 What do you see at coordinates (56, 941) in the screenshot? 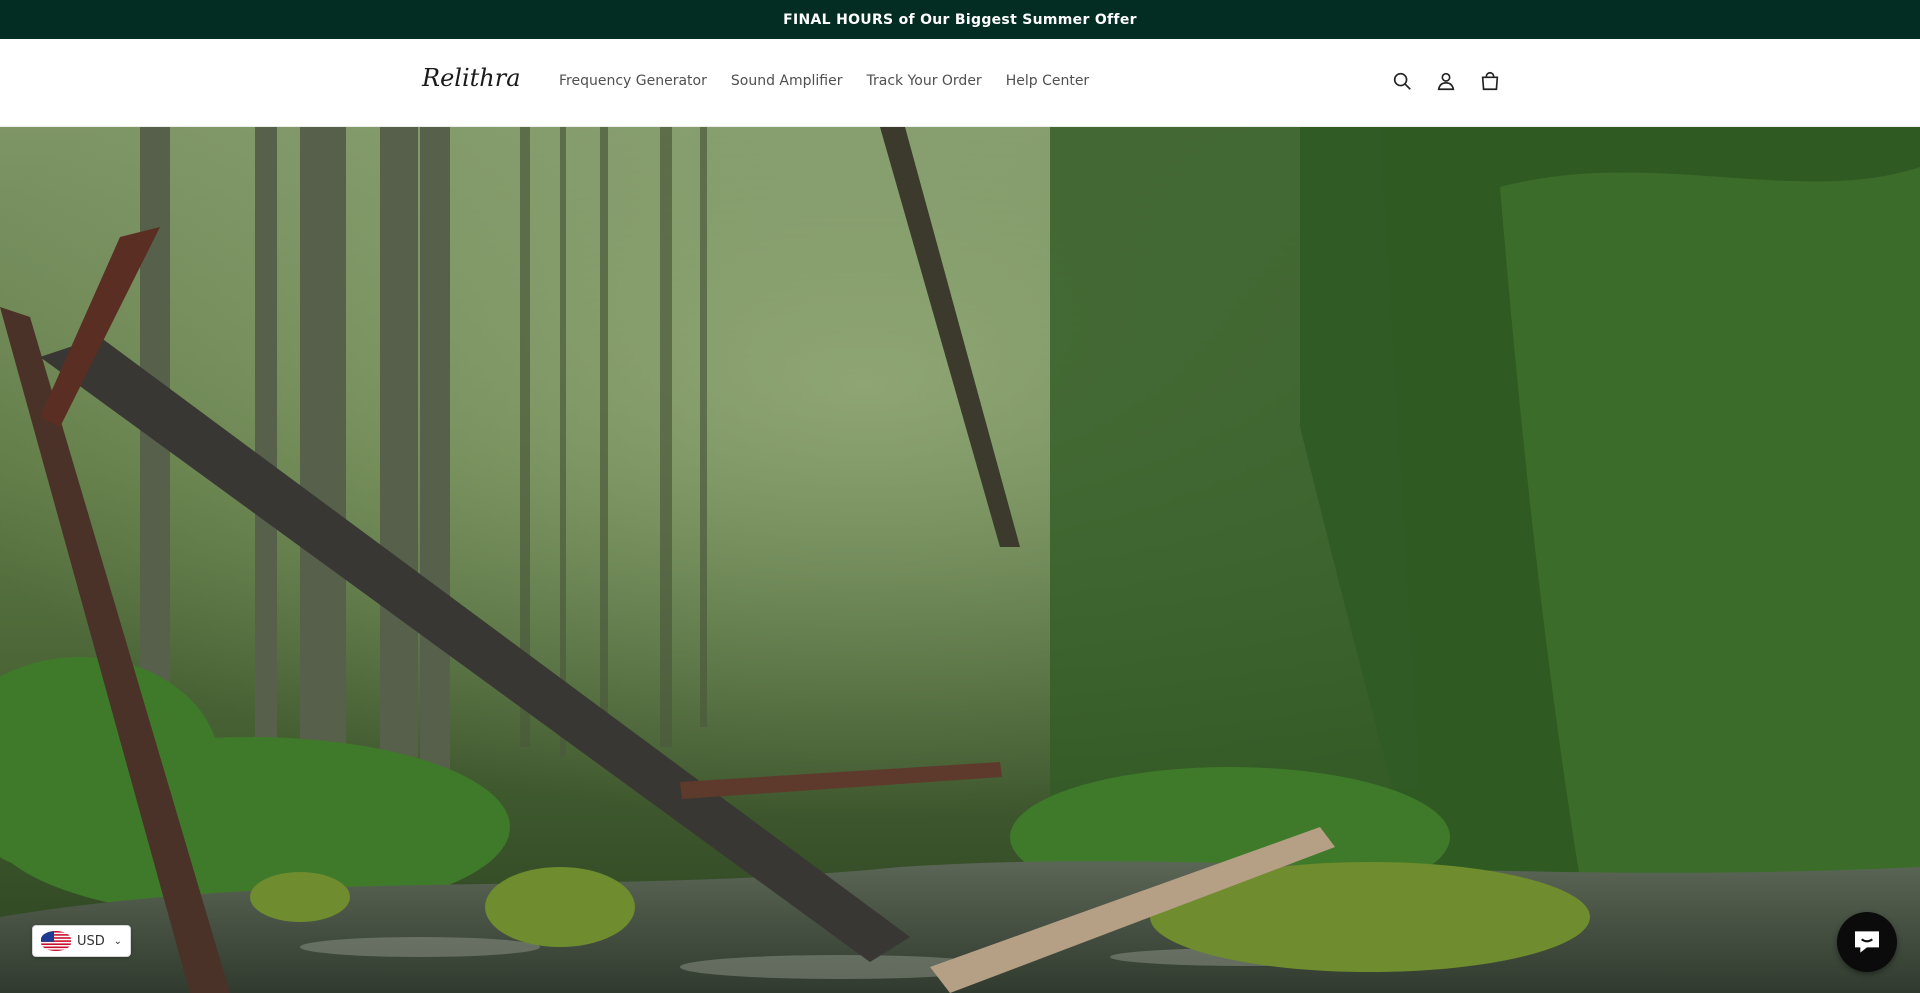
I see `us-flag-icon` at bounding box center [56, 941].